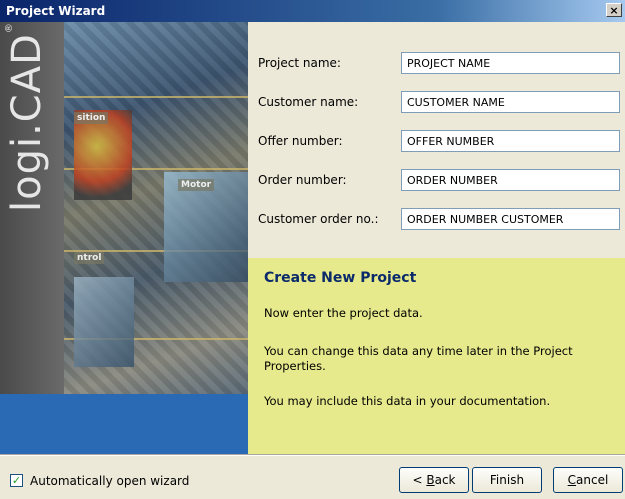 Image resolution: width=625 pixels, height=499 pixels. Describe the element at coordinates (312, 11) in the screenshot. I see `title-bar: Project Wizard ×` at that location.